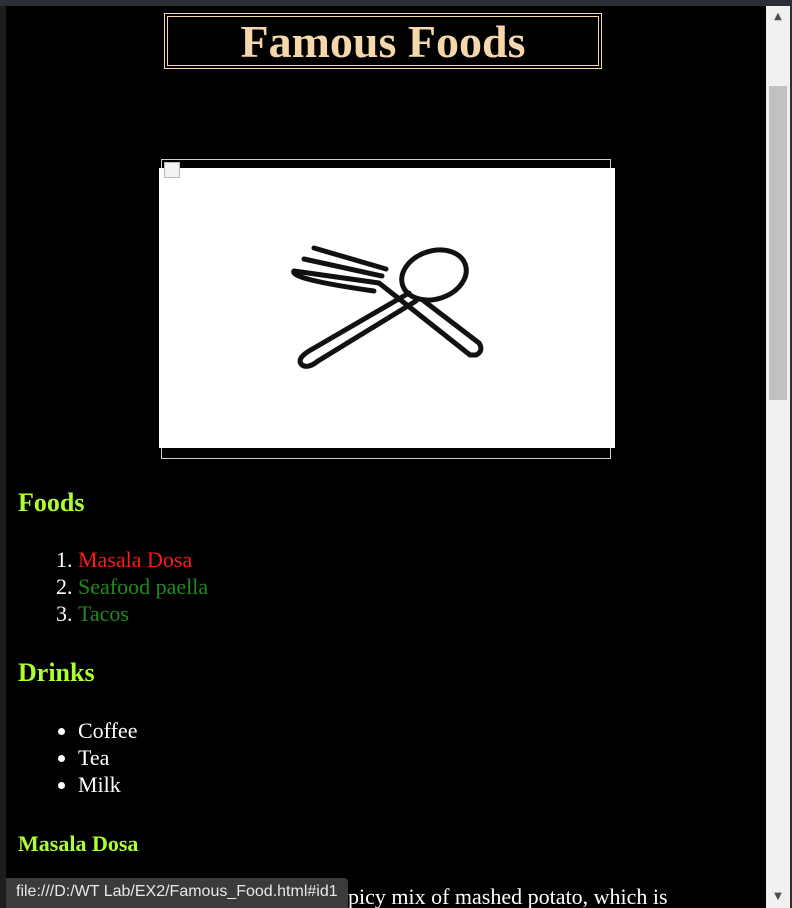 The image size is (792, 908). I want to click on foods-heading: Foods, so click(51, 502).